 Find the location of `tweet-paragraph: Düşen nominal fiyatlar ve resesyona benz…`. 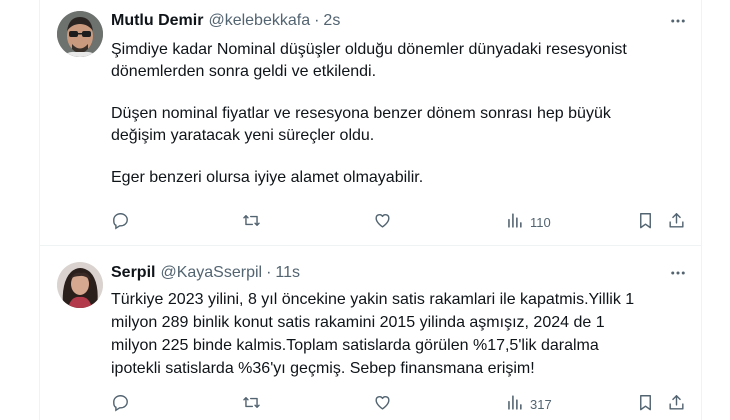

tweet-paragraph: Düşen nominal fiyatlar ve resesyona benz… is located at coordinates (361, 124).